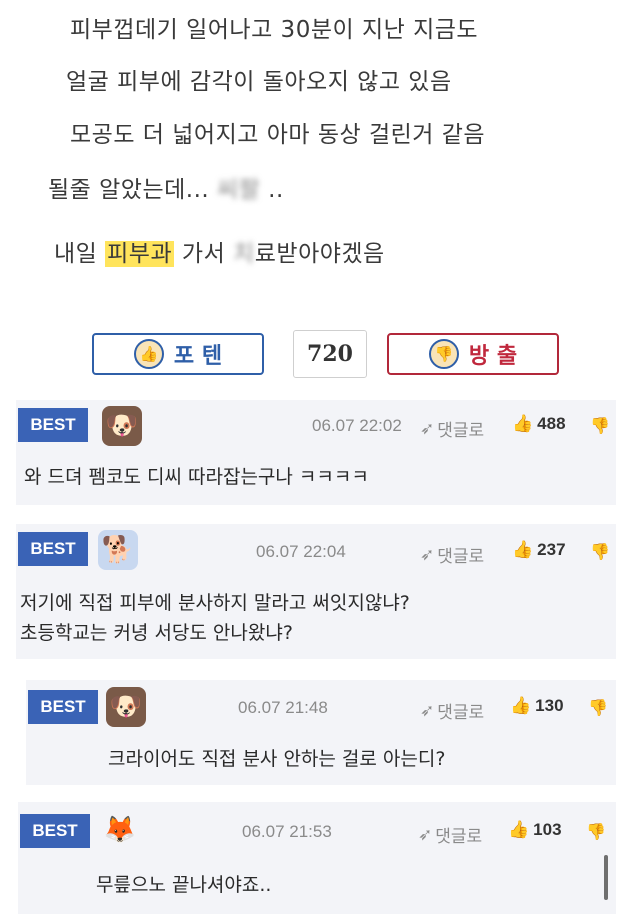  I want to click on comment-text: 와 드뎌 펨코도 디씨 따라잡는구나 ㅋㅋㅋㅋ, so click(196, 477).